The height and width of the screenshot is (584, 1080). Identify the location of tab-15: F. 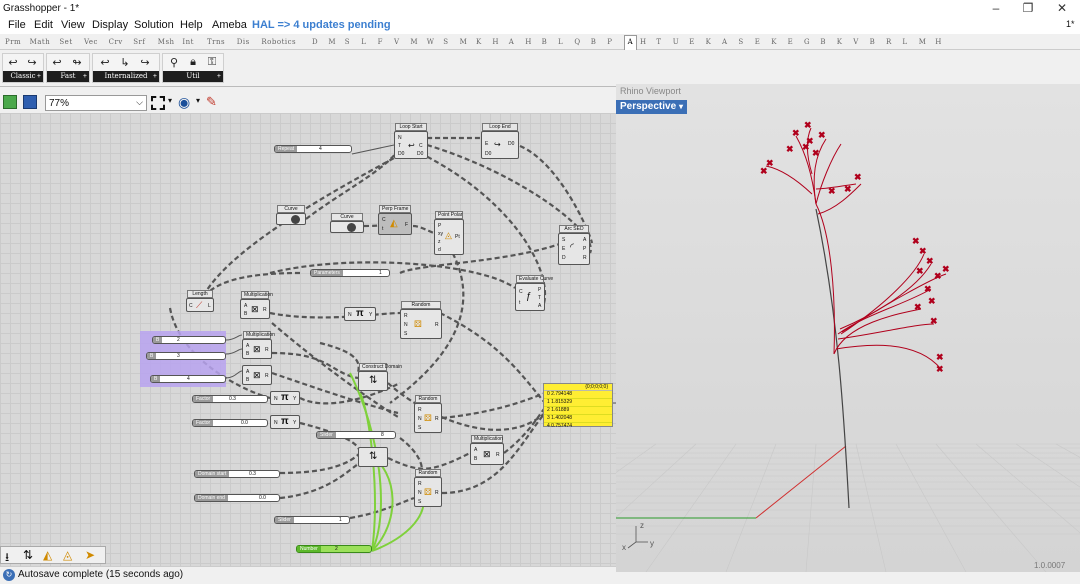
(380, 42).